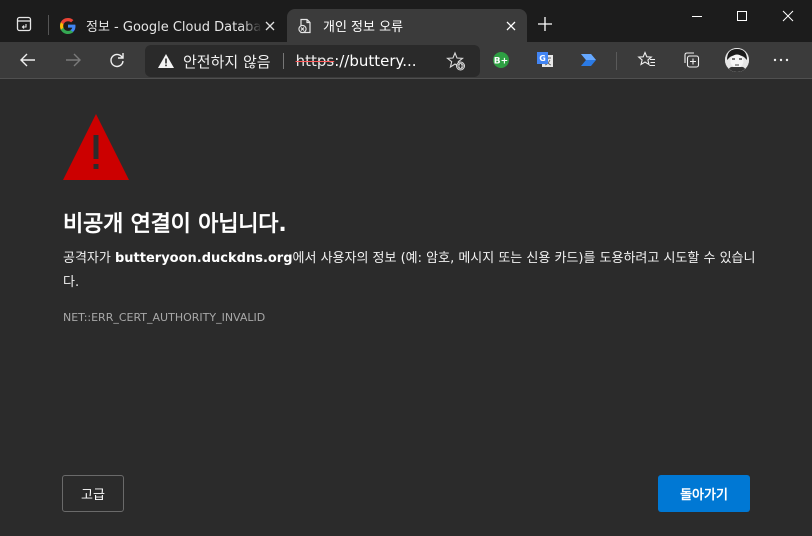  What do you see at coordinates (697, 16) in the screenshot?
I see `minimize-icon` at bounding box center [697, 16].